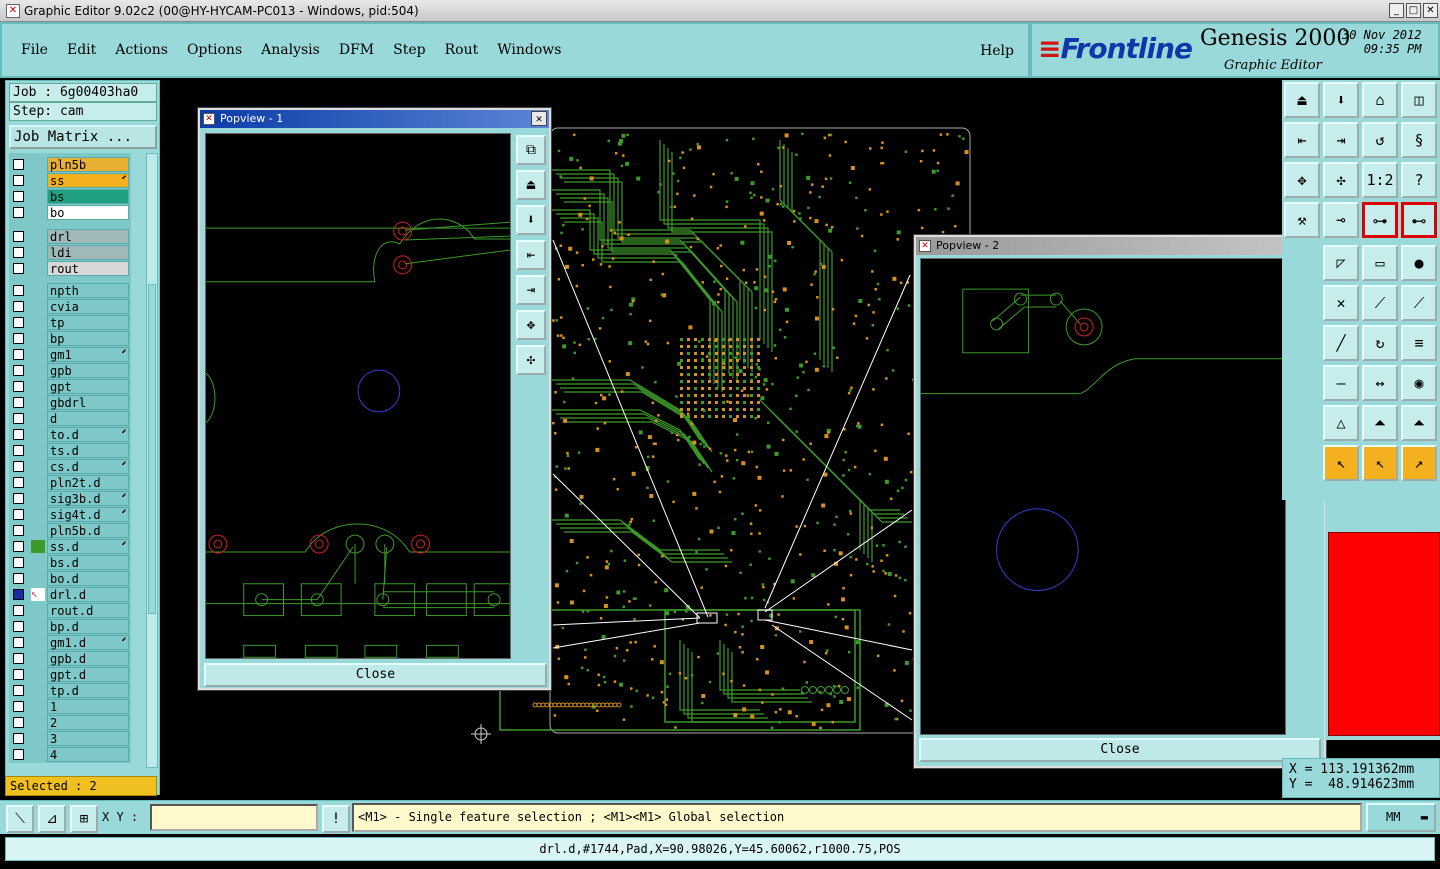 The width and height of the screenshot is (1440, 869). Describe the element at coordinates (1419, 463) in the screenshot. I see `route-pointer-icon: ↗` at that location.